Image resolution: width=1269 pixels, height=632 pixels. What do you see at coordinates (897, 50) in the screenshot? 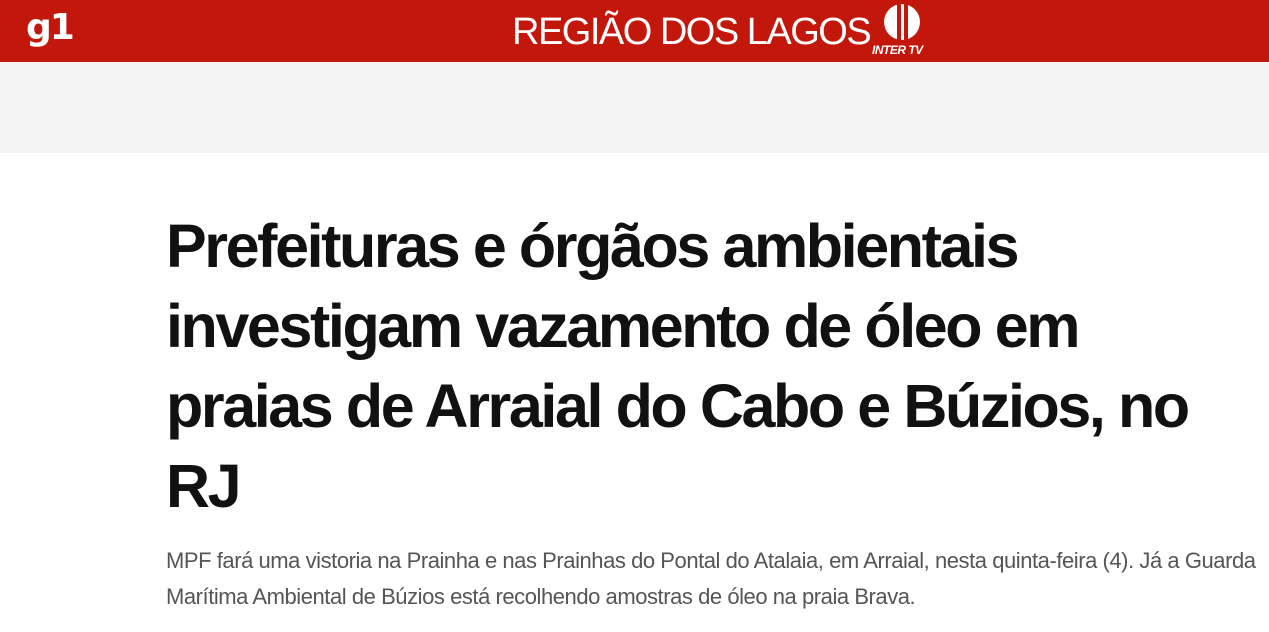
I see `intertv-logo-text: INTER TV` at bounding box center [897, 50].